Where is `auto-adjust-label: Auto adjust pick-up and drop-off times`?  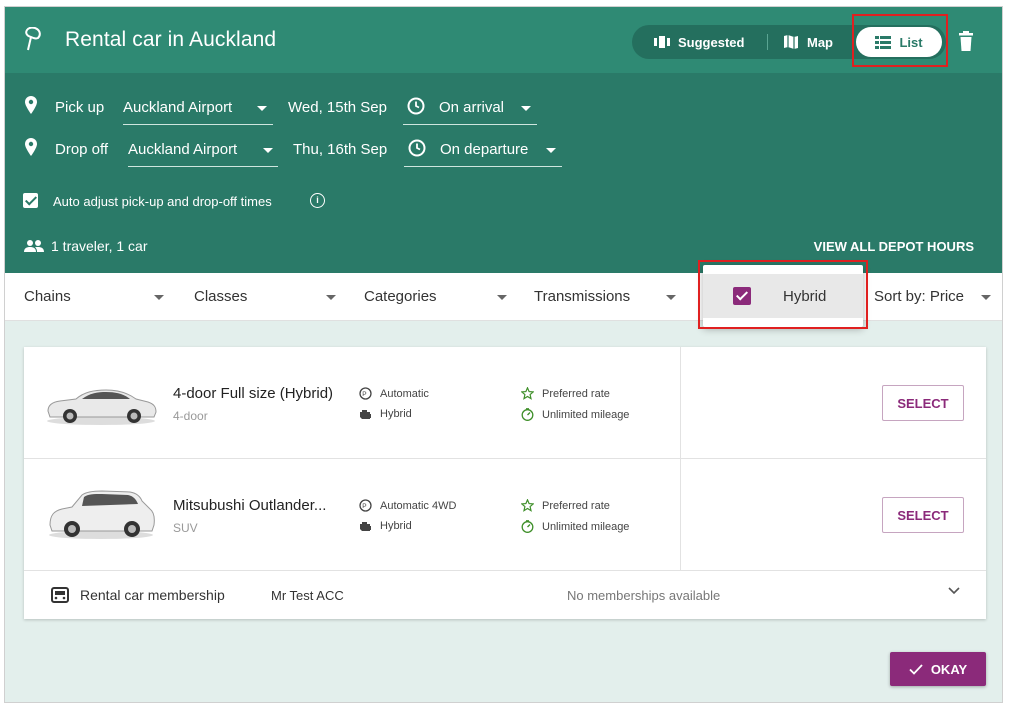 auto-adjust-label: Auto adjust pick-up and drop-off times is located at coordinates (162, 201).